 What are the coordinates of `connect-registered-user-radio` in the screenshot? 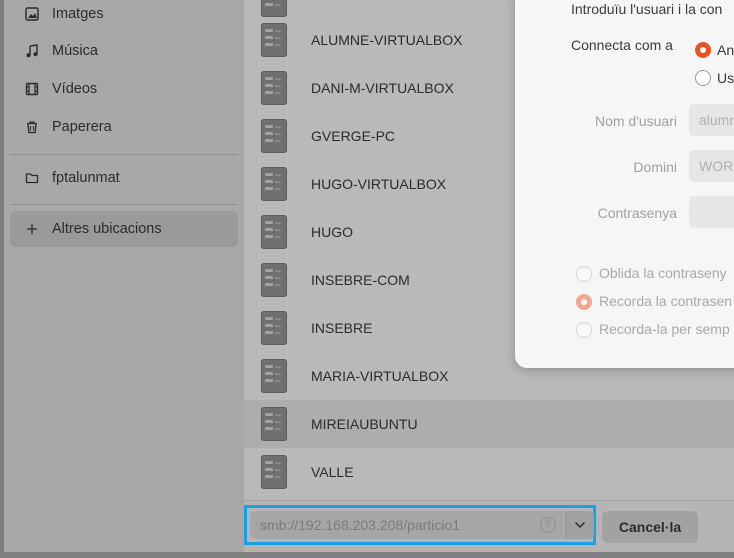 It's located at (703, 78).